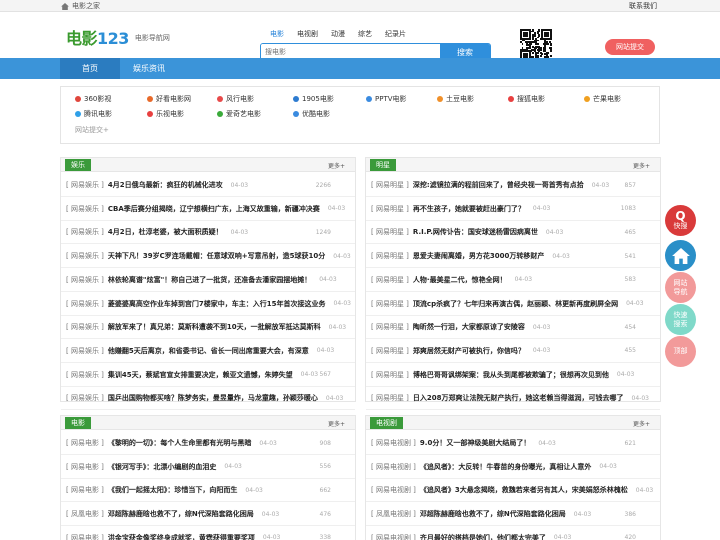 This screenshot has width=720, height=540. I want to click on news-row: [ 网易电影 ] 《黎明的一切》：每个人生命里都有光明与黑暗 04-03 908, so click(208, 443).